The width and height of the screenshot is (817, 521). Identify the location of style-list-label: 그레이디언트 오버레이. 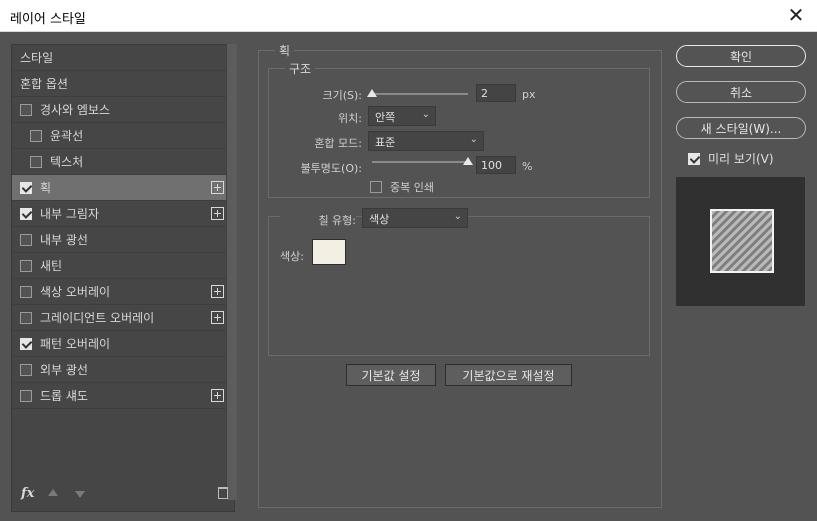
(97, 318).